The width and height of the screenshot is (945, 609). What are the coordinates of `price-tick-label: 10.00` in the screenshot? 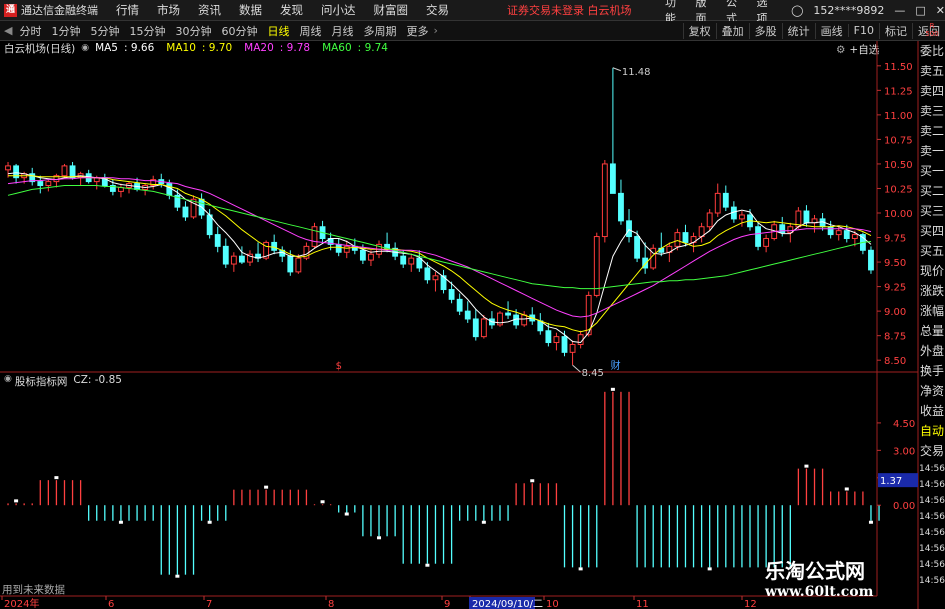 It's located at (898, 214).